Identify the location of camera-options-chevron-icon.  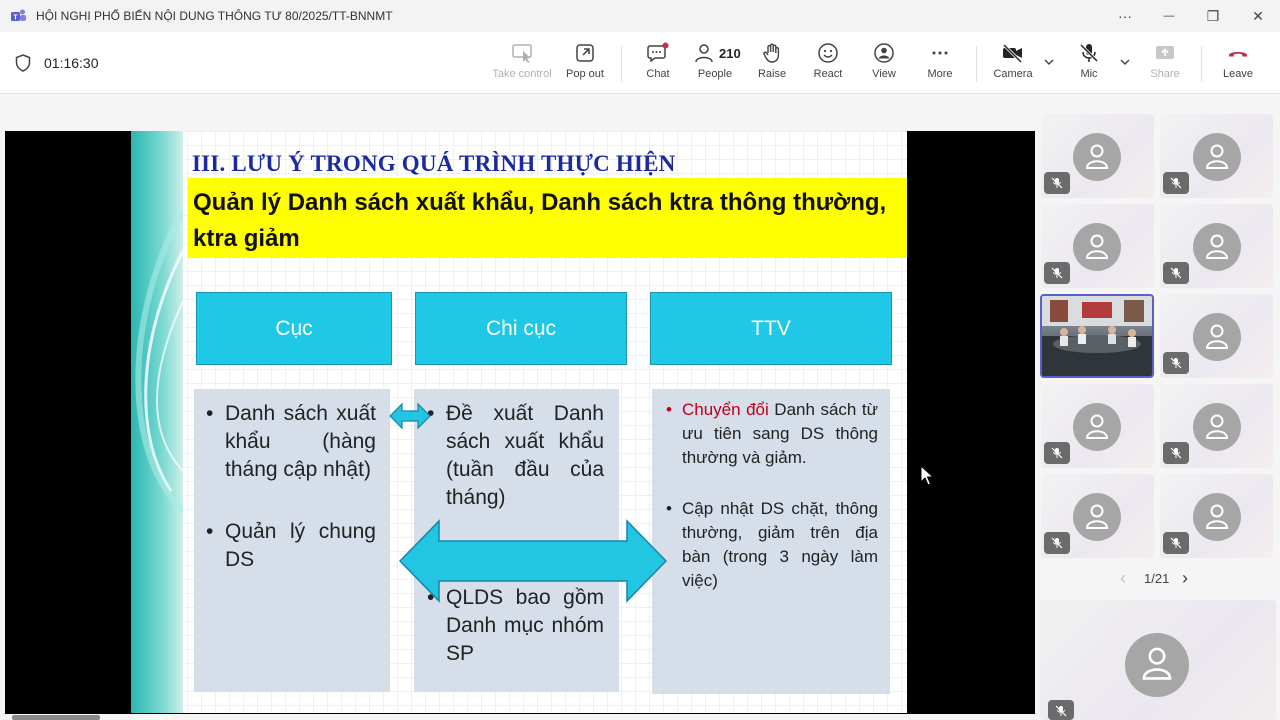
(1049, 62).